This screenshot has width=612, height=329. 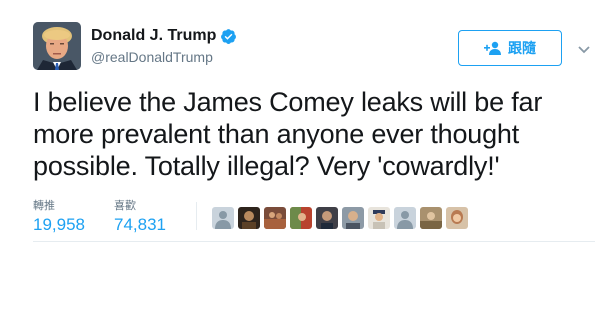 What do you see at coordinates (125, 206) in the screenshot?
I see `likes-label: 喜歡` at bounding box center [125, 206].